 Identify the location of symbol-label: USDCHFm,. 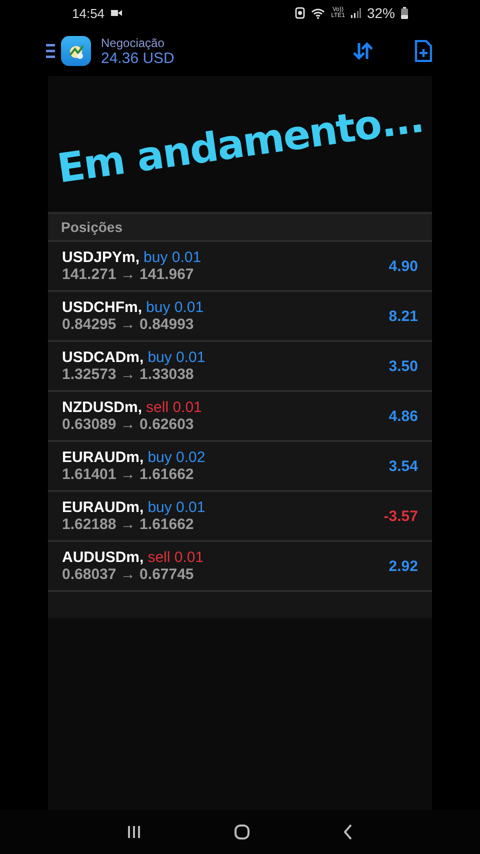
(102, 307).